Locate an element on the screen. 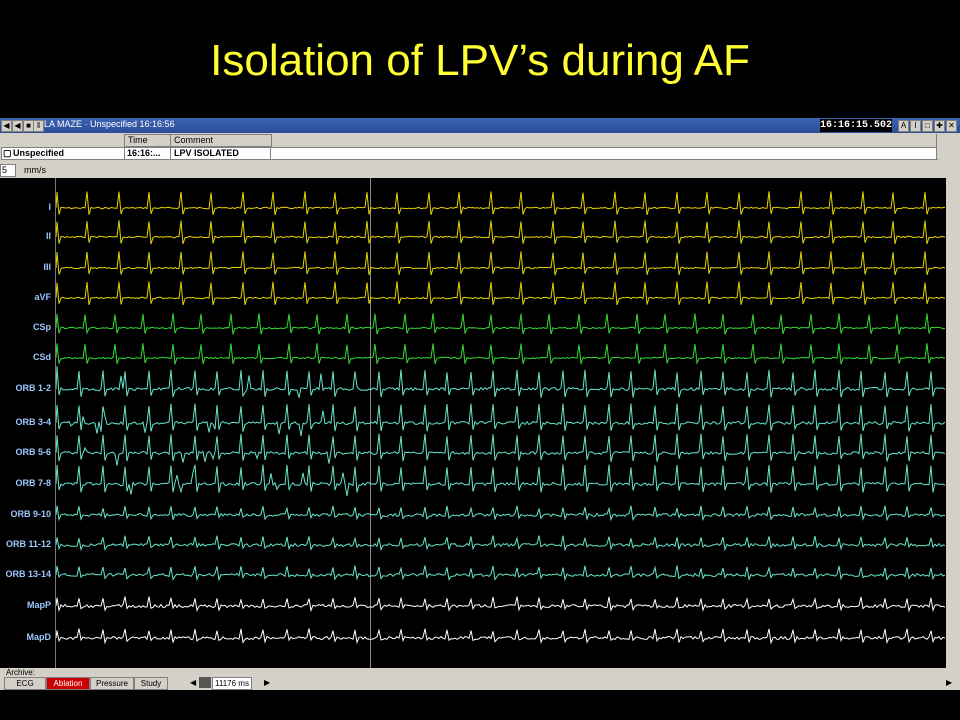  play-icon: ◀ is located at coordinates (6, 126).